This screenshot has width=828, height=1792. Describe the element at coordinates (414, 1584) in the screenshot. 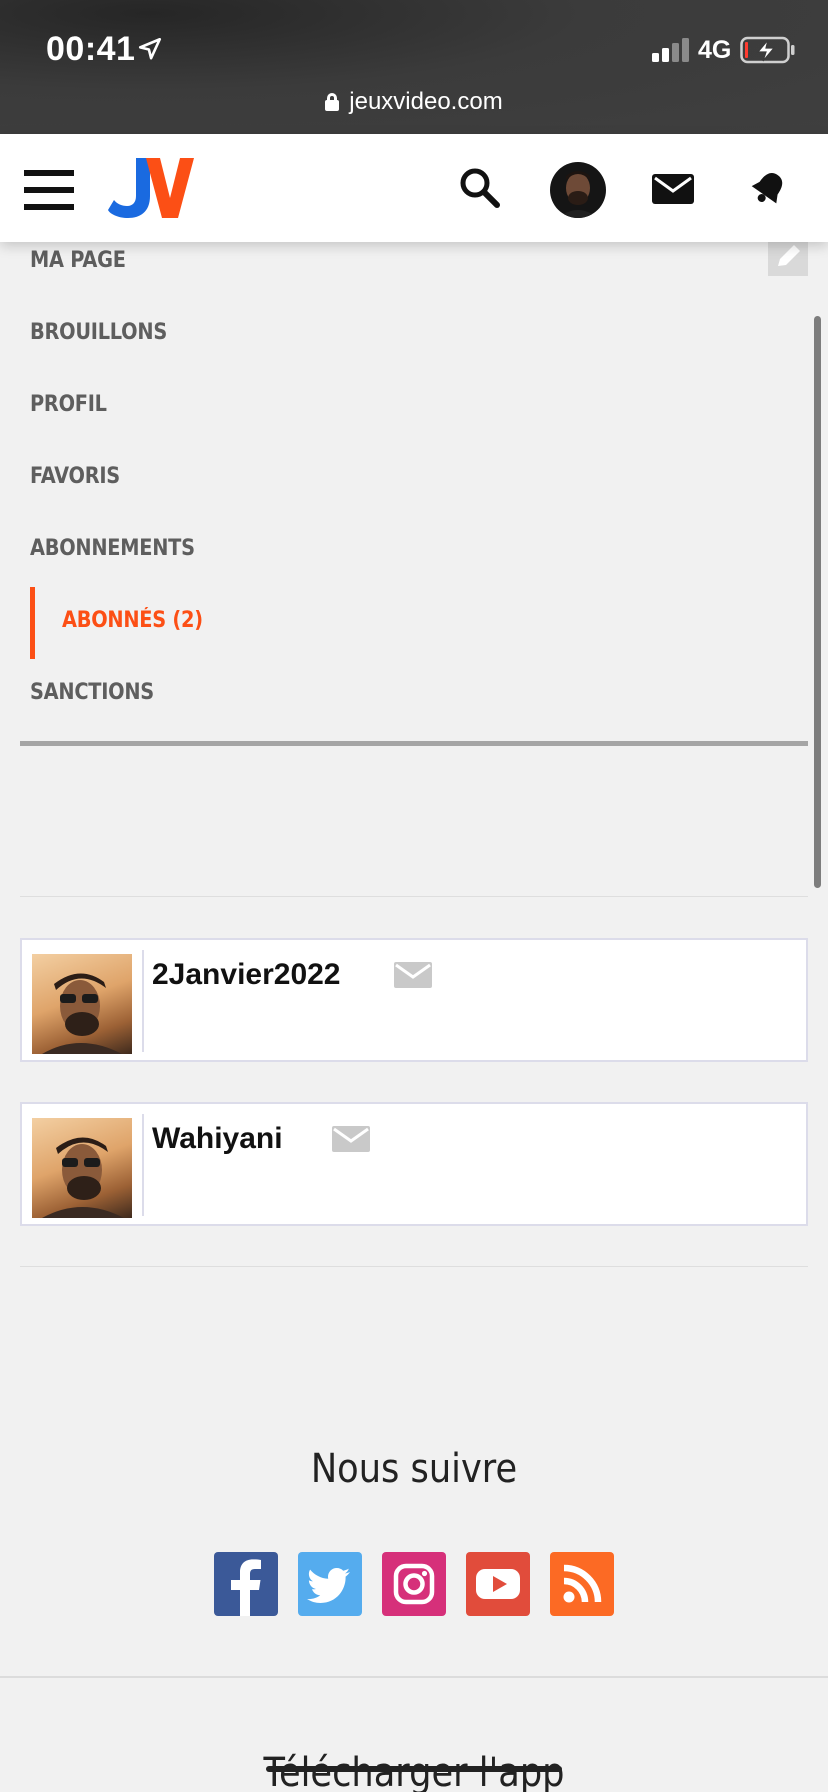

I see `instagram-icon` at that location.